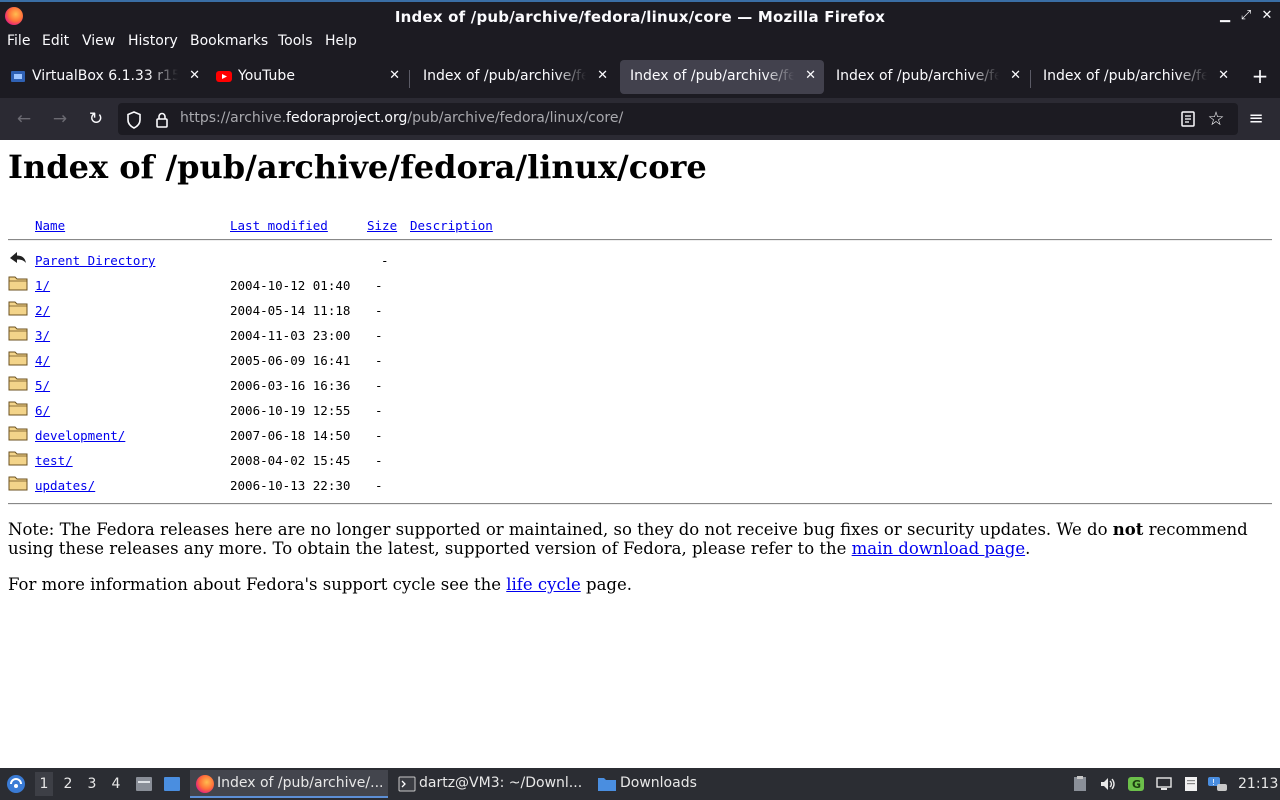 This screenshot has width=1280, height=800. What do you see at coordinates (640, 461) in the screenshot?
I see `listing-row: test/ 2008-04-02 15:45 -` at bounding box center [640, 461].